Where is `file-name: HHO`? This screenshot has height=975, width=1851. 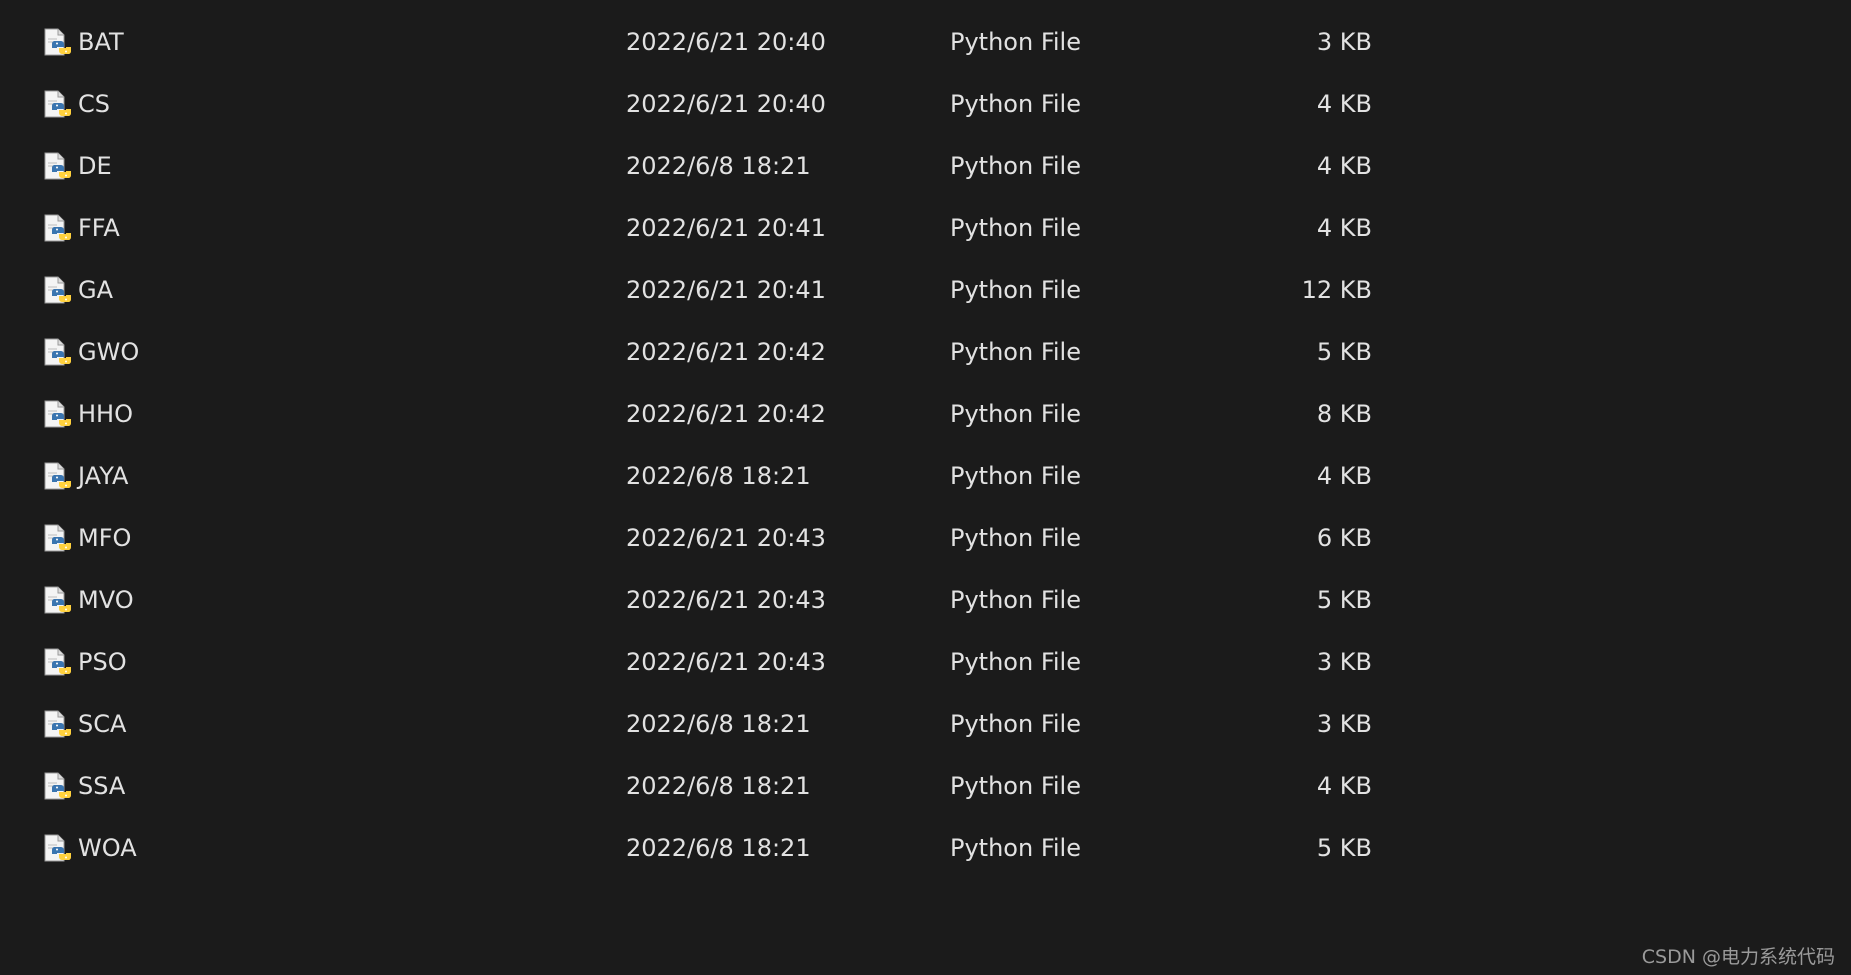 file-name: HHO is located at coordinates (105, 414).